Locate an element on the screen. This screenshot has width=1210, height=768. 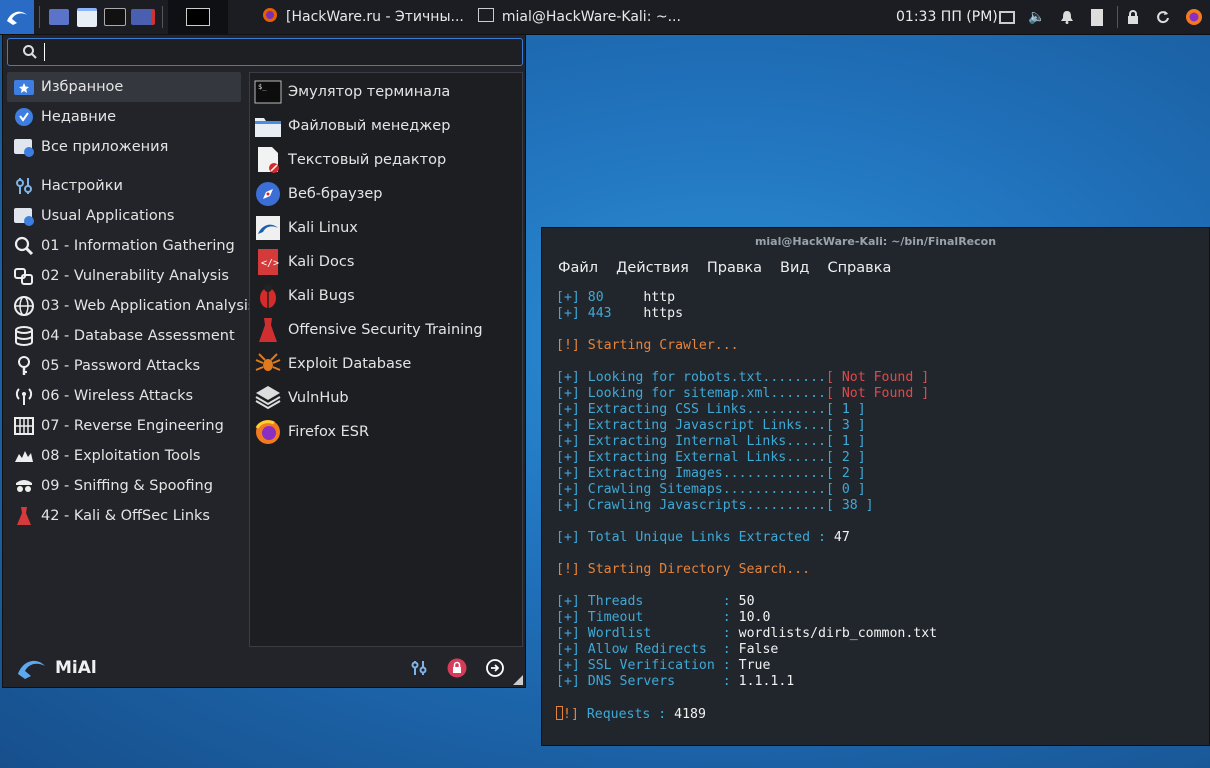
category-item: Недавние is located at coordinates (124, 117).